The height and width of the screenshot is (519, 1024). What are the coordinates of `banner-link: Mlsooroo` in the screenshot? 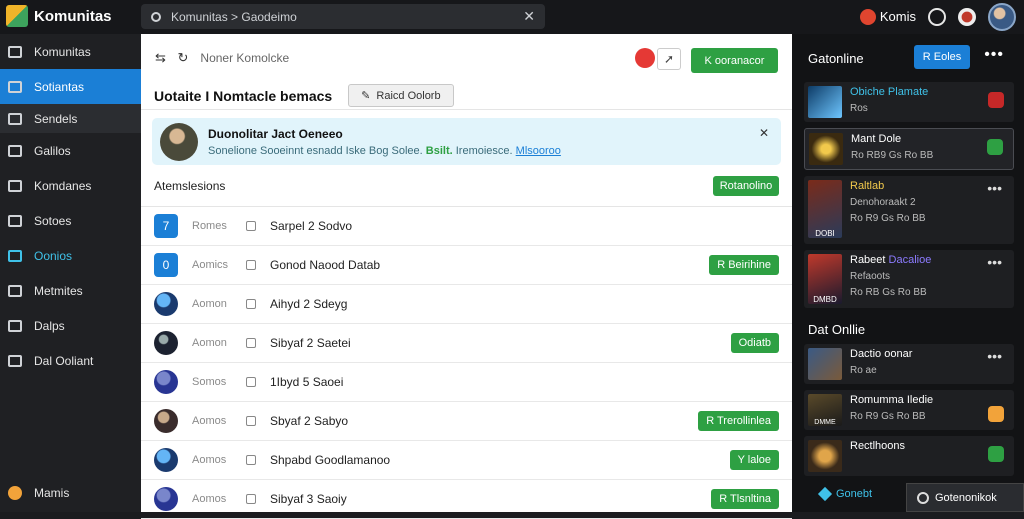 It's located at (538, 151).